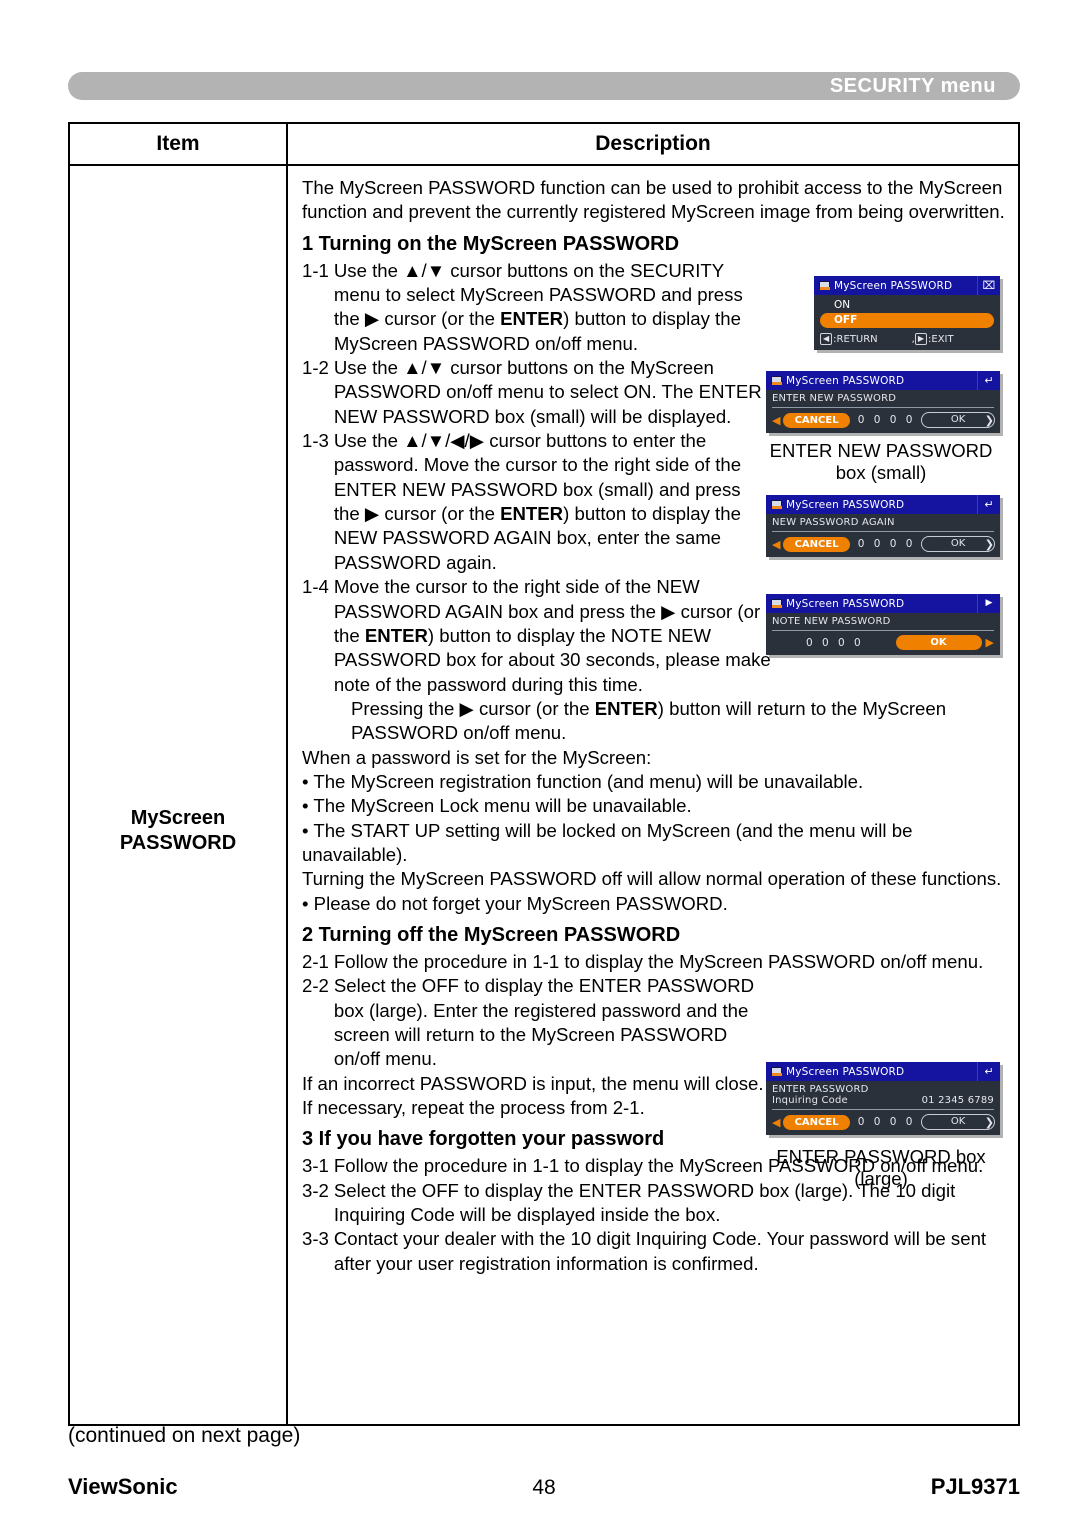  I want to click on next-icon: ▶, so click(988, 603).